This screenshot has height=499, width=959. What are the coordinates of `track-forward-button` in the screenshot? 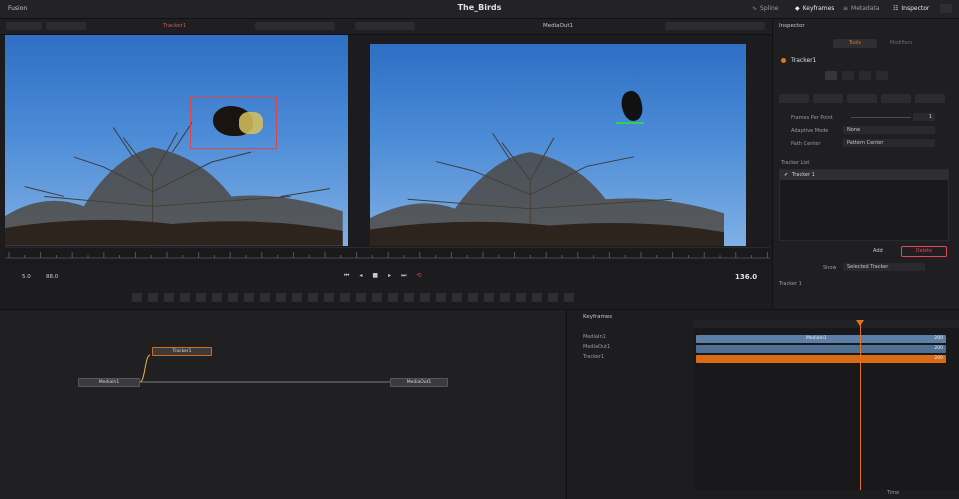 It's located at (896, 98).